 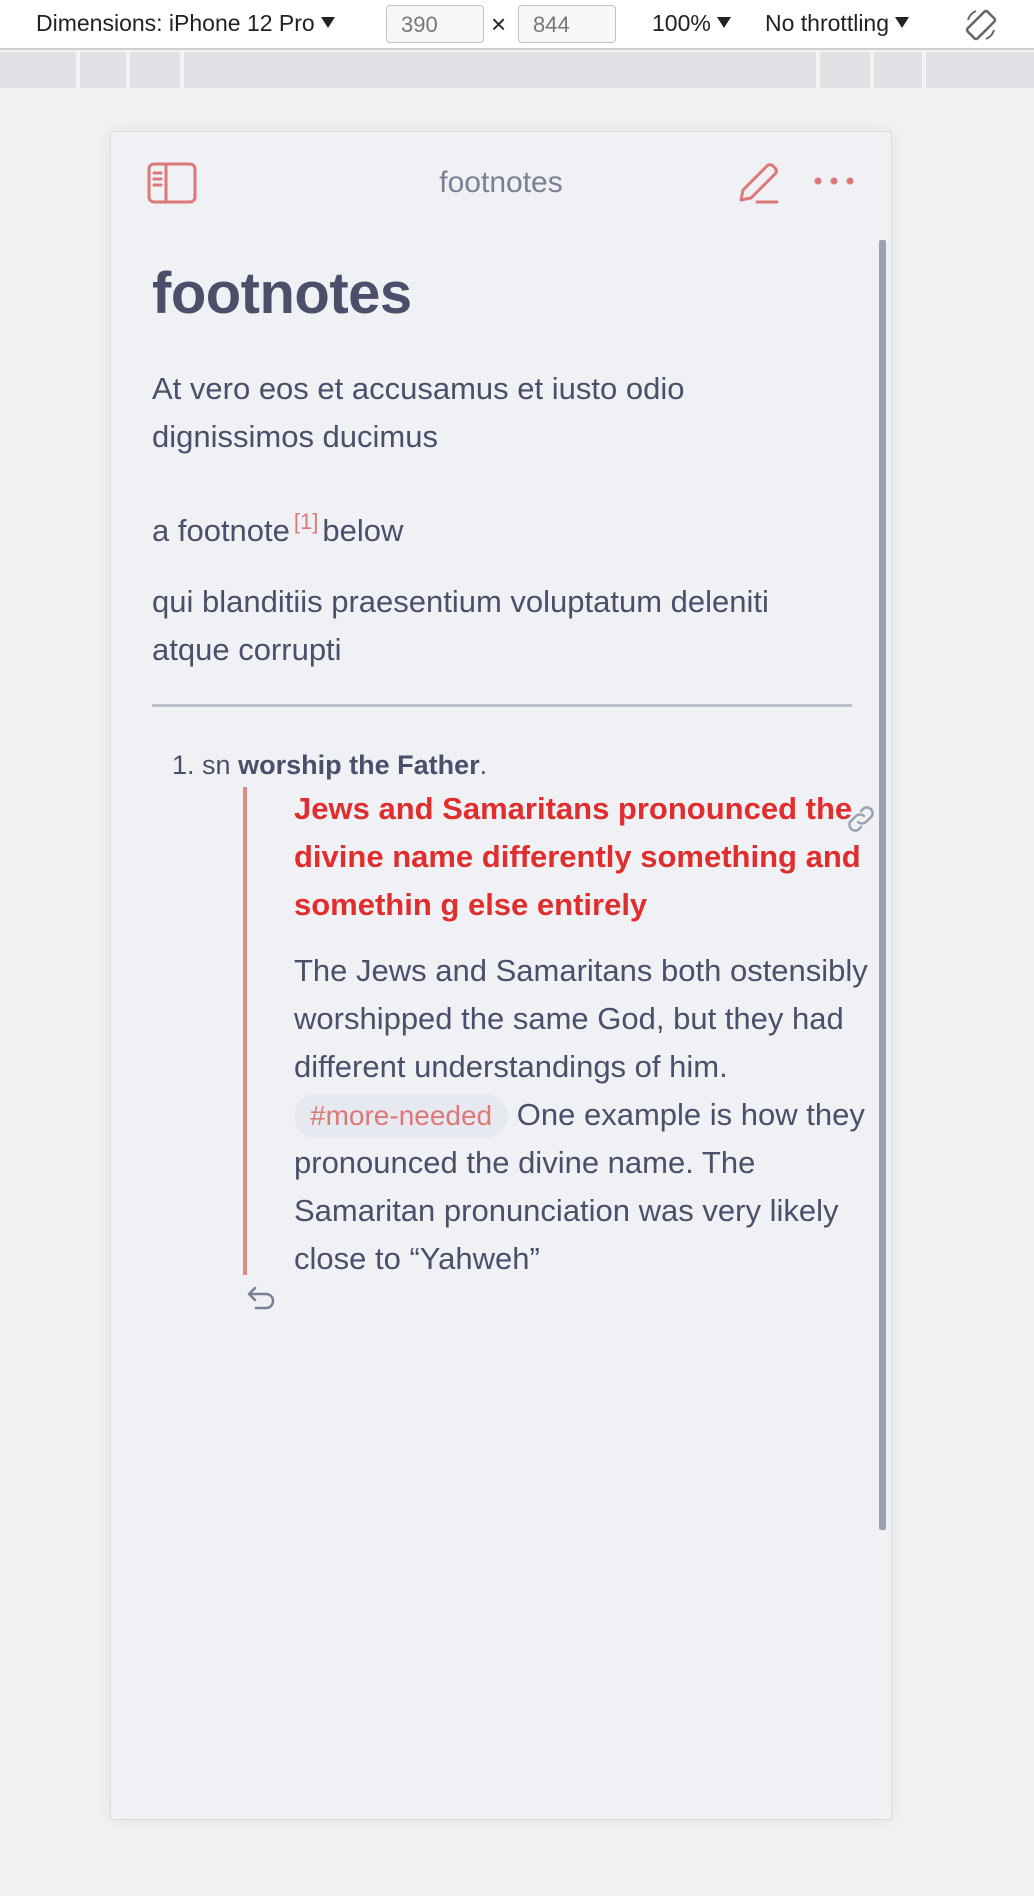 I want to click on callout-border, so click(x=245, y=1031).